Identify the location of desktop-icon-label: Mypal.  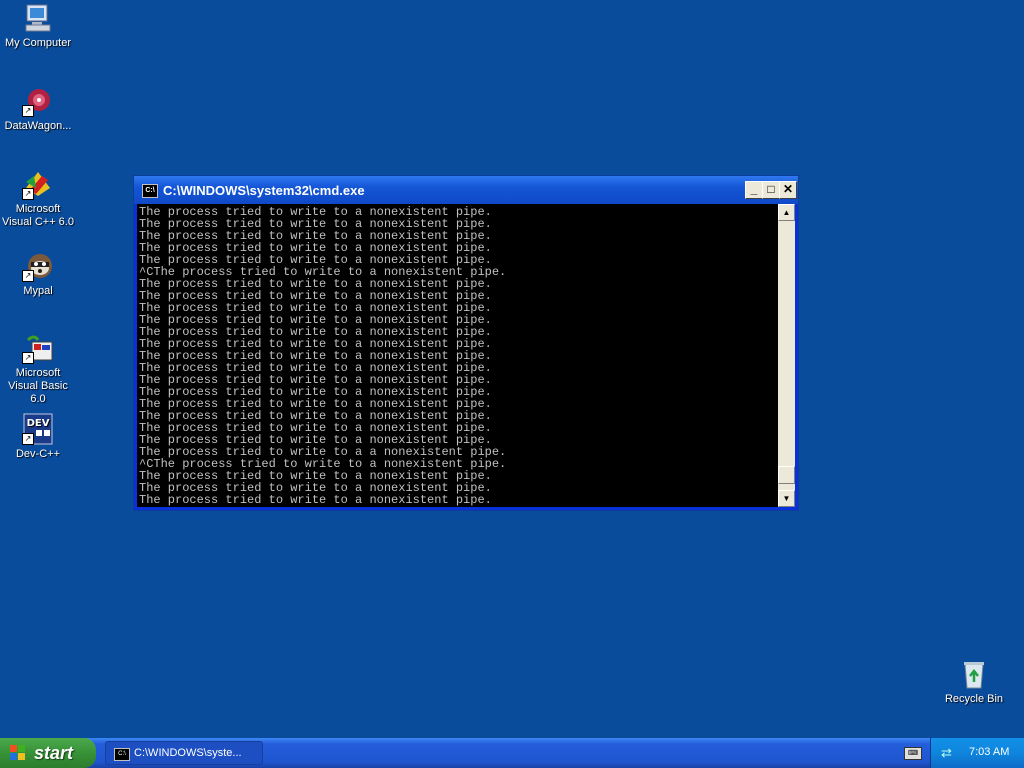
(38, 291).